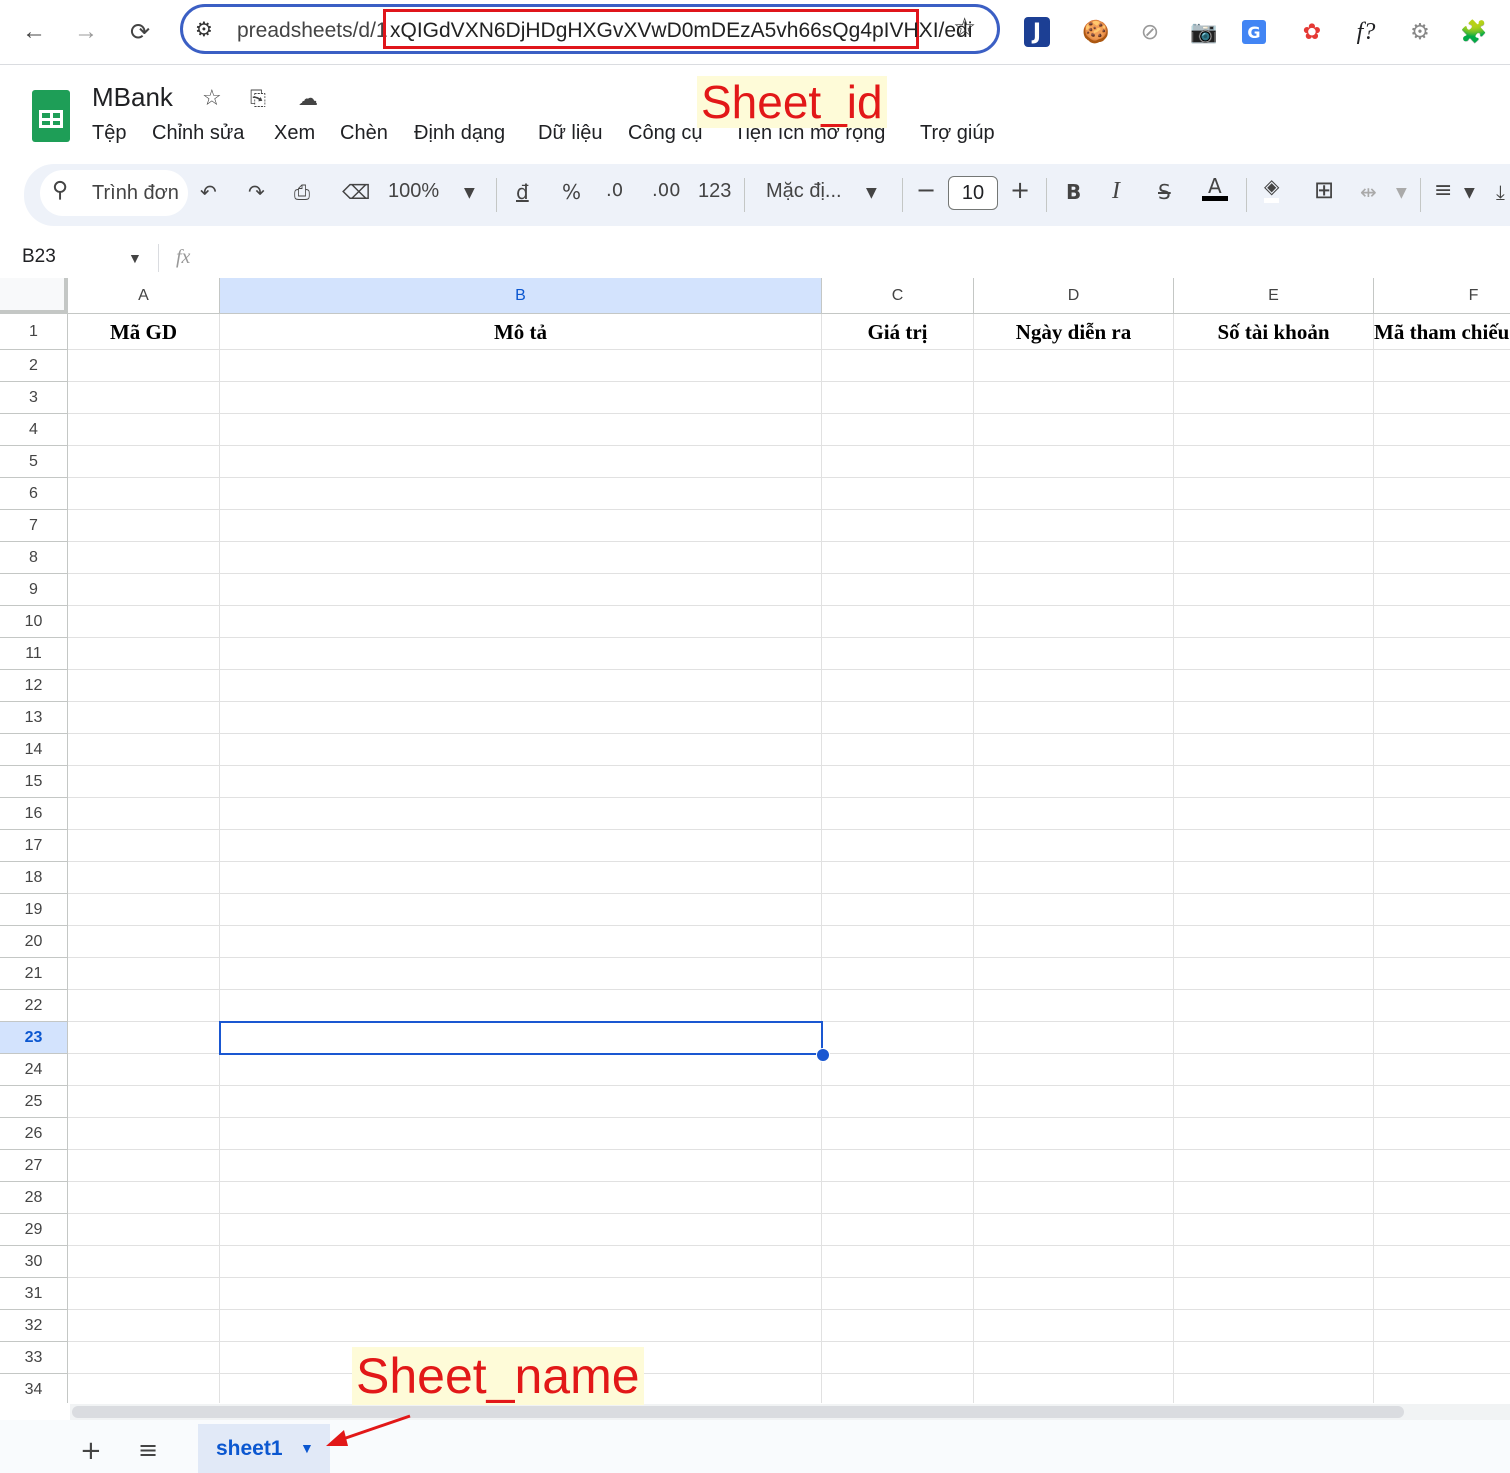  Describe the element at coordinates (1096, 32) in the screenshot. I see `cookie-extension-icon: 🍪` at that location.